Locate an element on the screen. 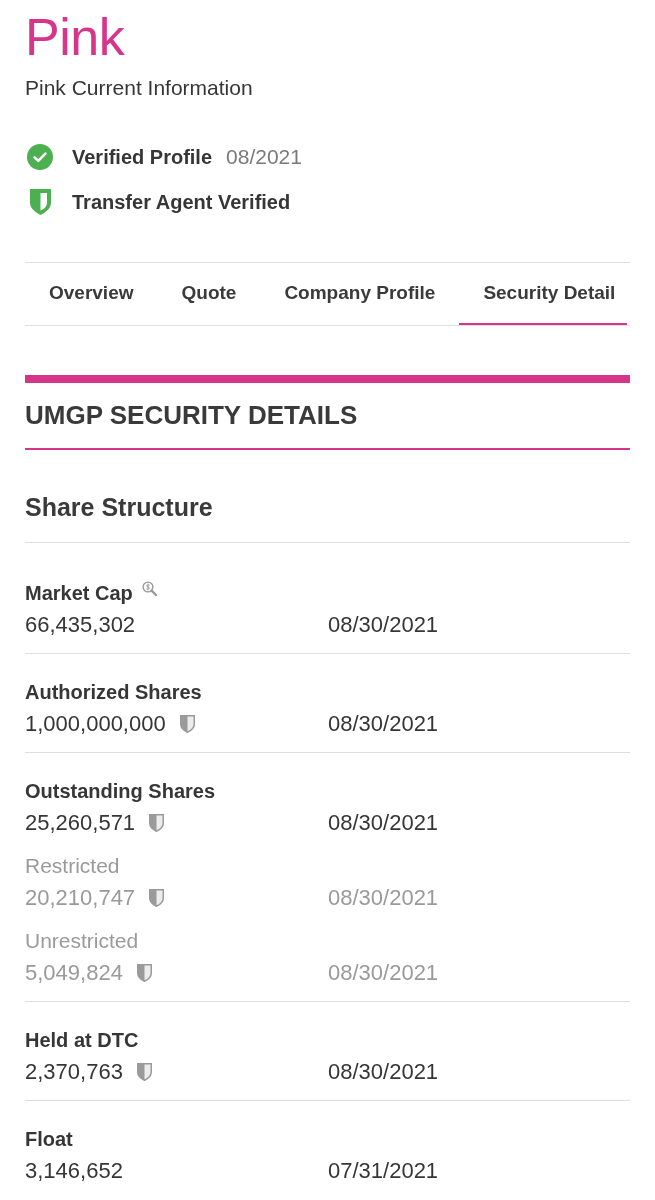 The height and width of the screenshot is (1200, 655). field-label: Outstanding Shares is located at coordinates (120, 791).